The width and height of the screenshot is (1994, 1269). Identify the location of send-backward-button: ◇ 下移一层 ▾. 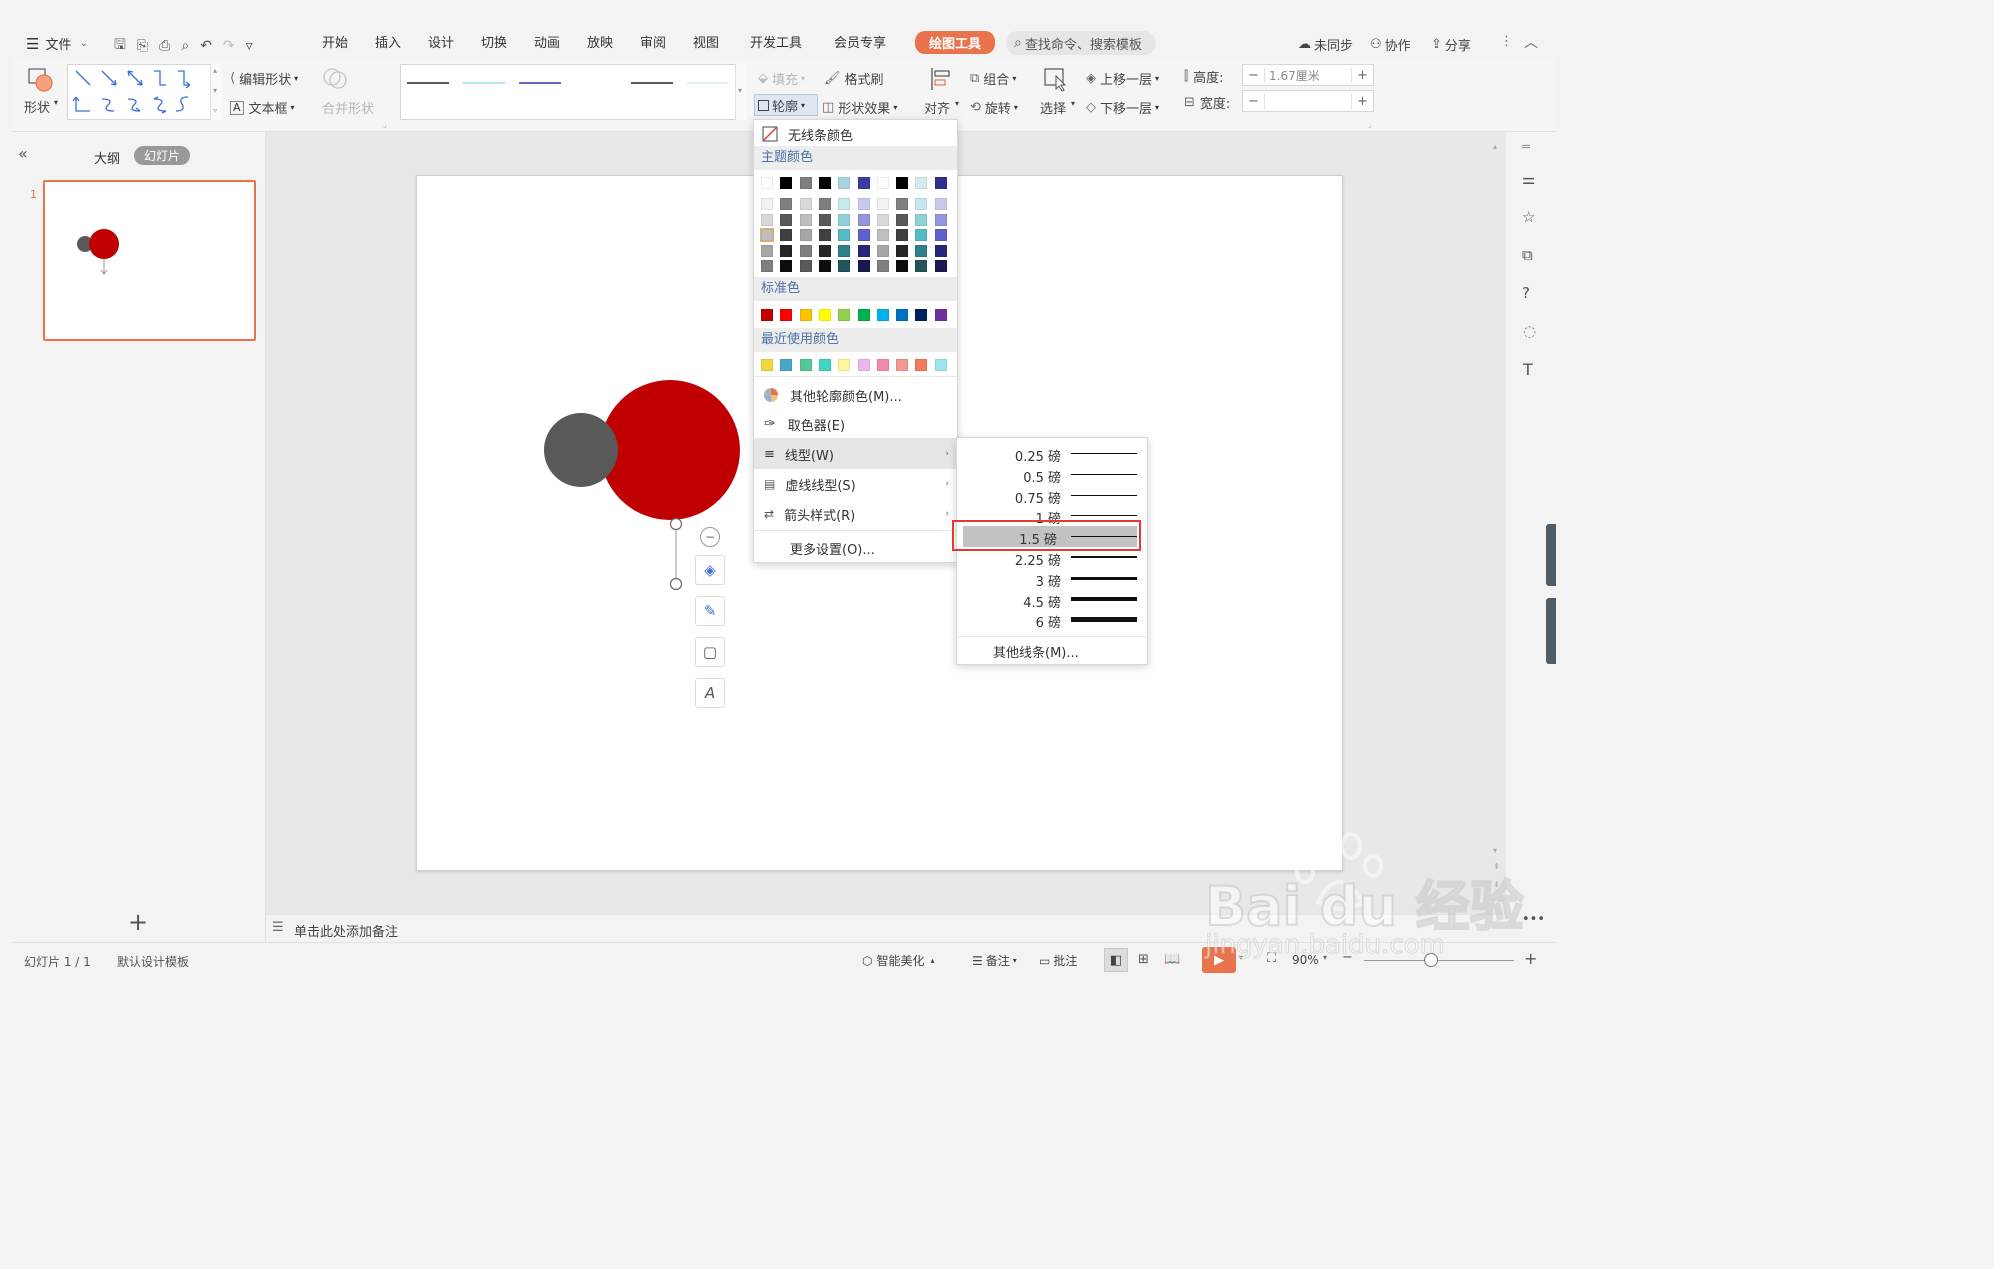
(1122, 107).